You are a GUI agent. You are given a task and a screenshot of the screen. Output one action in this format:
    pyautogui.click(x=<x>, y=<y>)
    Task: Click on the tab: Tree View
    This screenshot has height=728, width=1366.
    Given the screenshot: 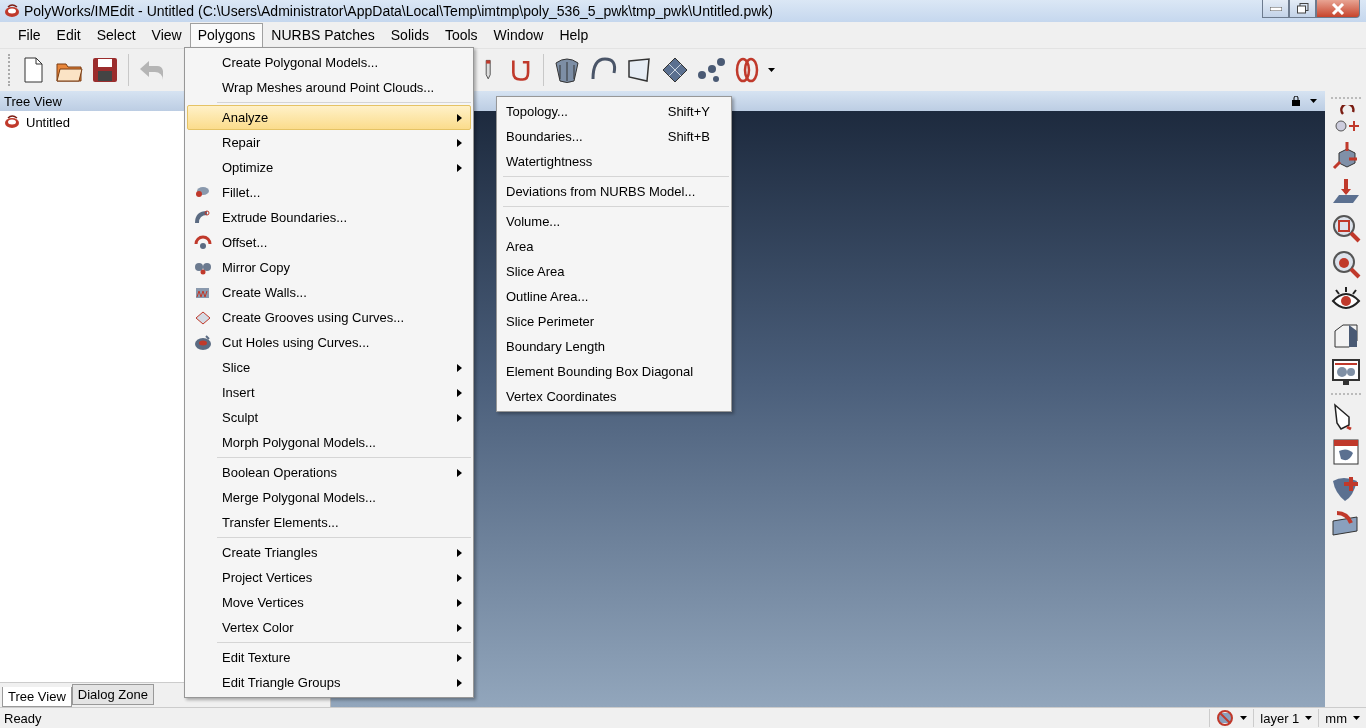 What is the action you would take?
    pyautogui.click(x=37, y=697)
    